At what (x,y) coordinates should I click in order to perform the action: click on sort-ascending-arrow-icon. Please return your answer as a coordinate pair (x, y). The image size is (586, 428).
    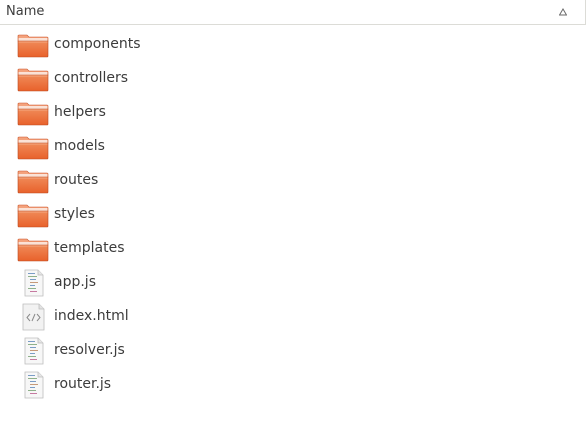
    Looking at the image, I should click on (563, 12).